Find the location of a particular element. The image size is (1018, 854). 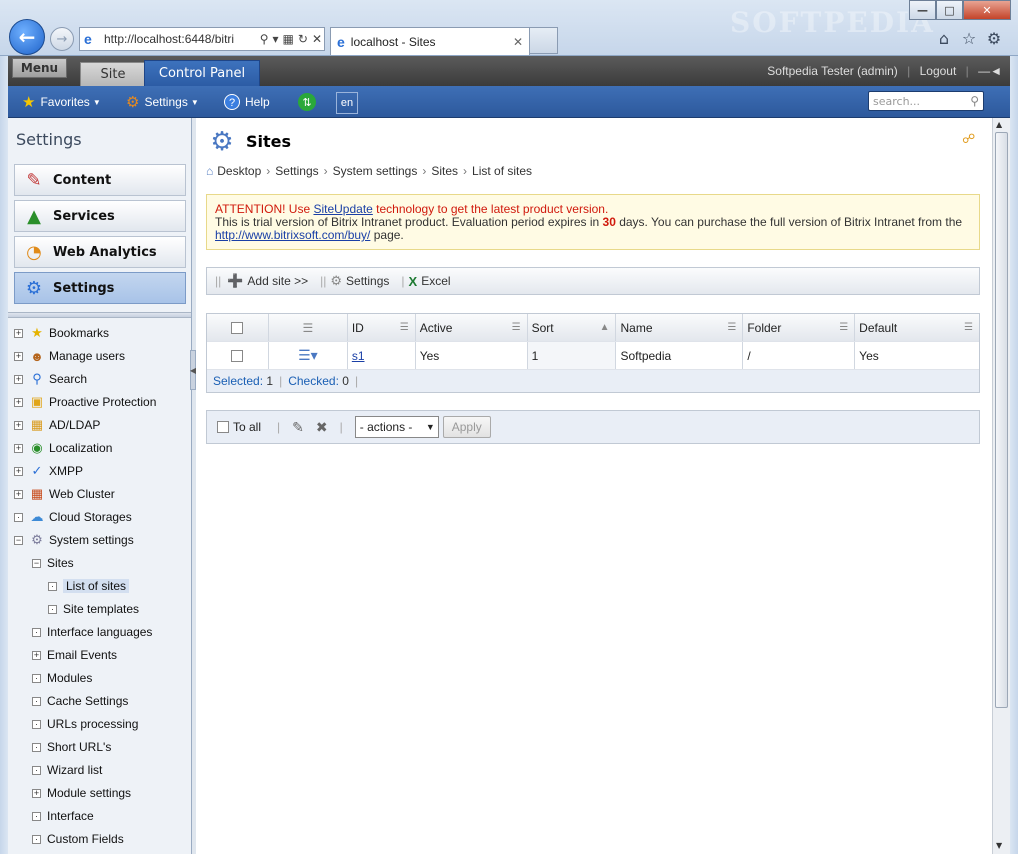

sidebar-tree-item: · Cache Settings is located at coordinates (80, 701).